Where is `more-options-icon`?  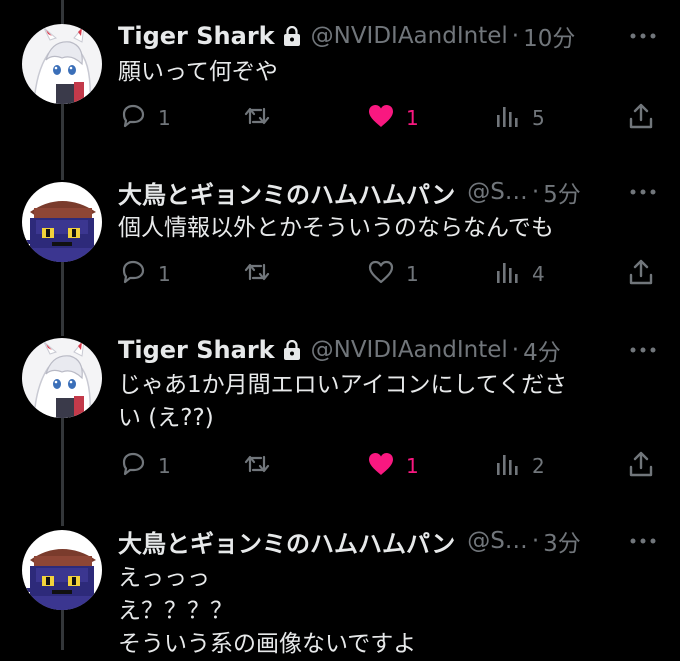 more-options-icon is located at coordinates (643, 541).